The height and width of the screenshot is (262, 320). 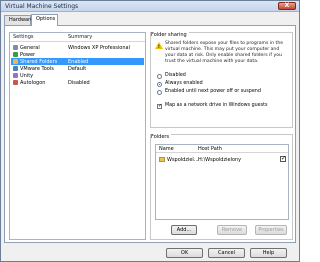 What do you see at coordinates (15, 47) in the screenshot?
I see `general-icon` at bounding box center [15, 47].